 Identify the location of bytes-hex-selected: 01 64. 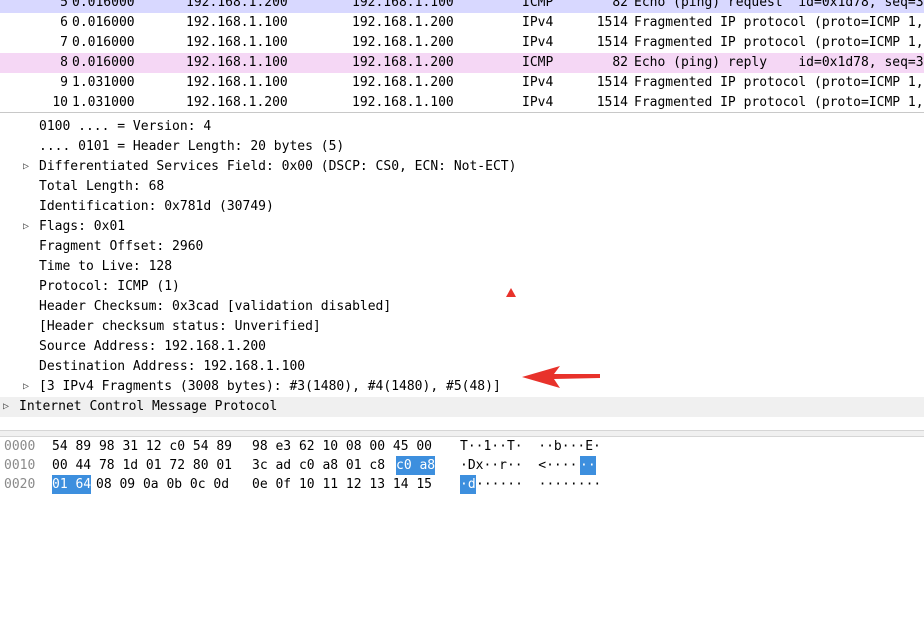
(72, 484).